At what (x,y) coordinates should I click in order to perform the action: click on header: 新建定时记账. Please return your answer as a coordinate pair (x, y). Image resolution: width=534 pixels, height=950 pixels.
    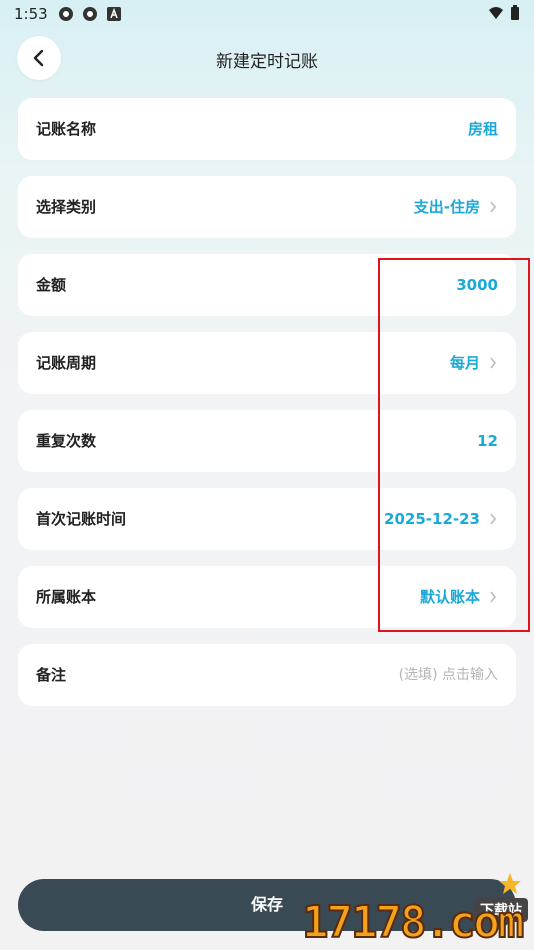
    Looking at the image, I should click on (267, 60).